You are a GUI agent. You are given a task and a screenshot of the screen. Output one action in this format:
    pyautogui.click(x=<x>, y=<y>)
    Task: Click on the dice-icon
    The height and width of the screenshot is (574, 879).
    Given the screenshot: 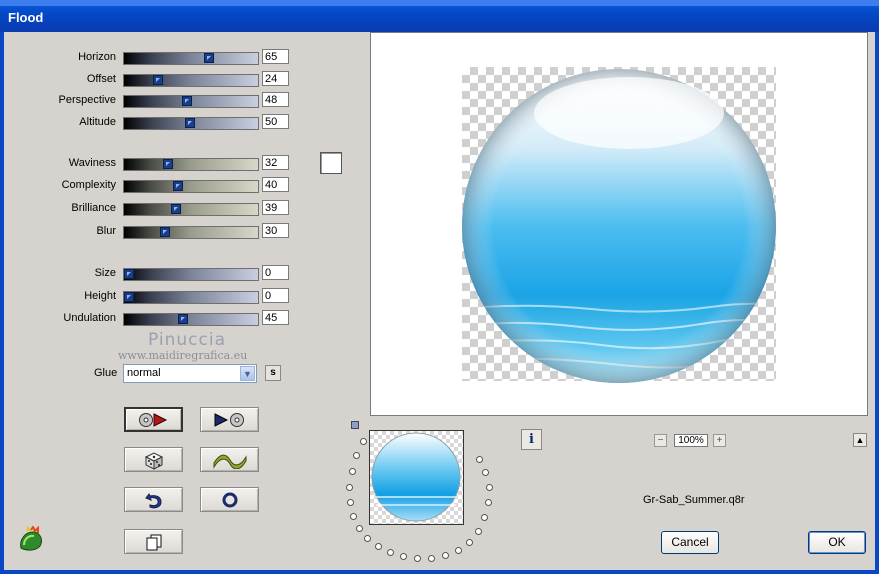 What is the action you would take?
    pyautogui.click(x=153, y=460)
    